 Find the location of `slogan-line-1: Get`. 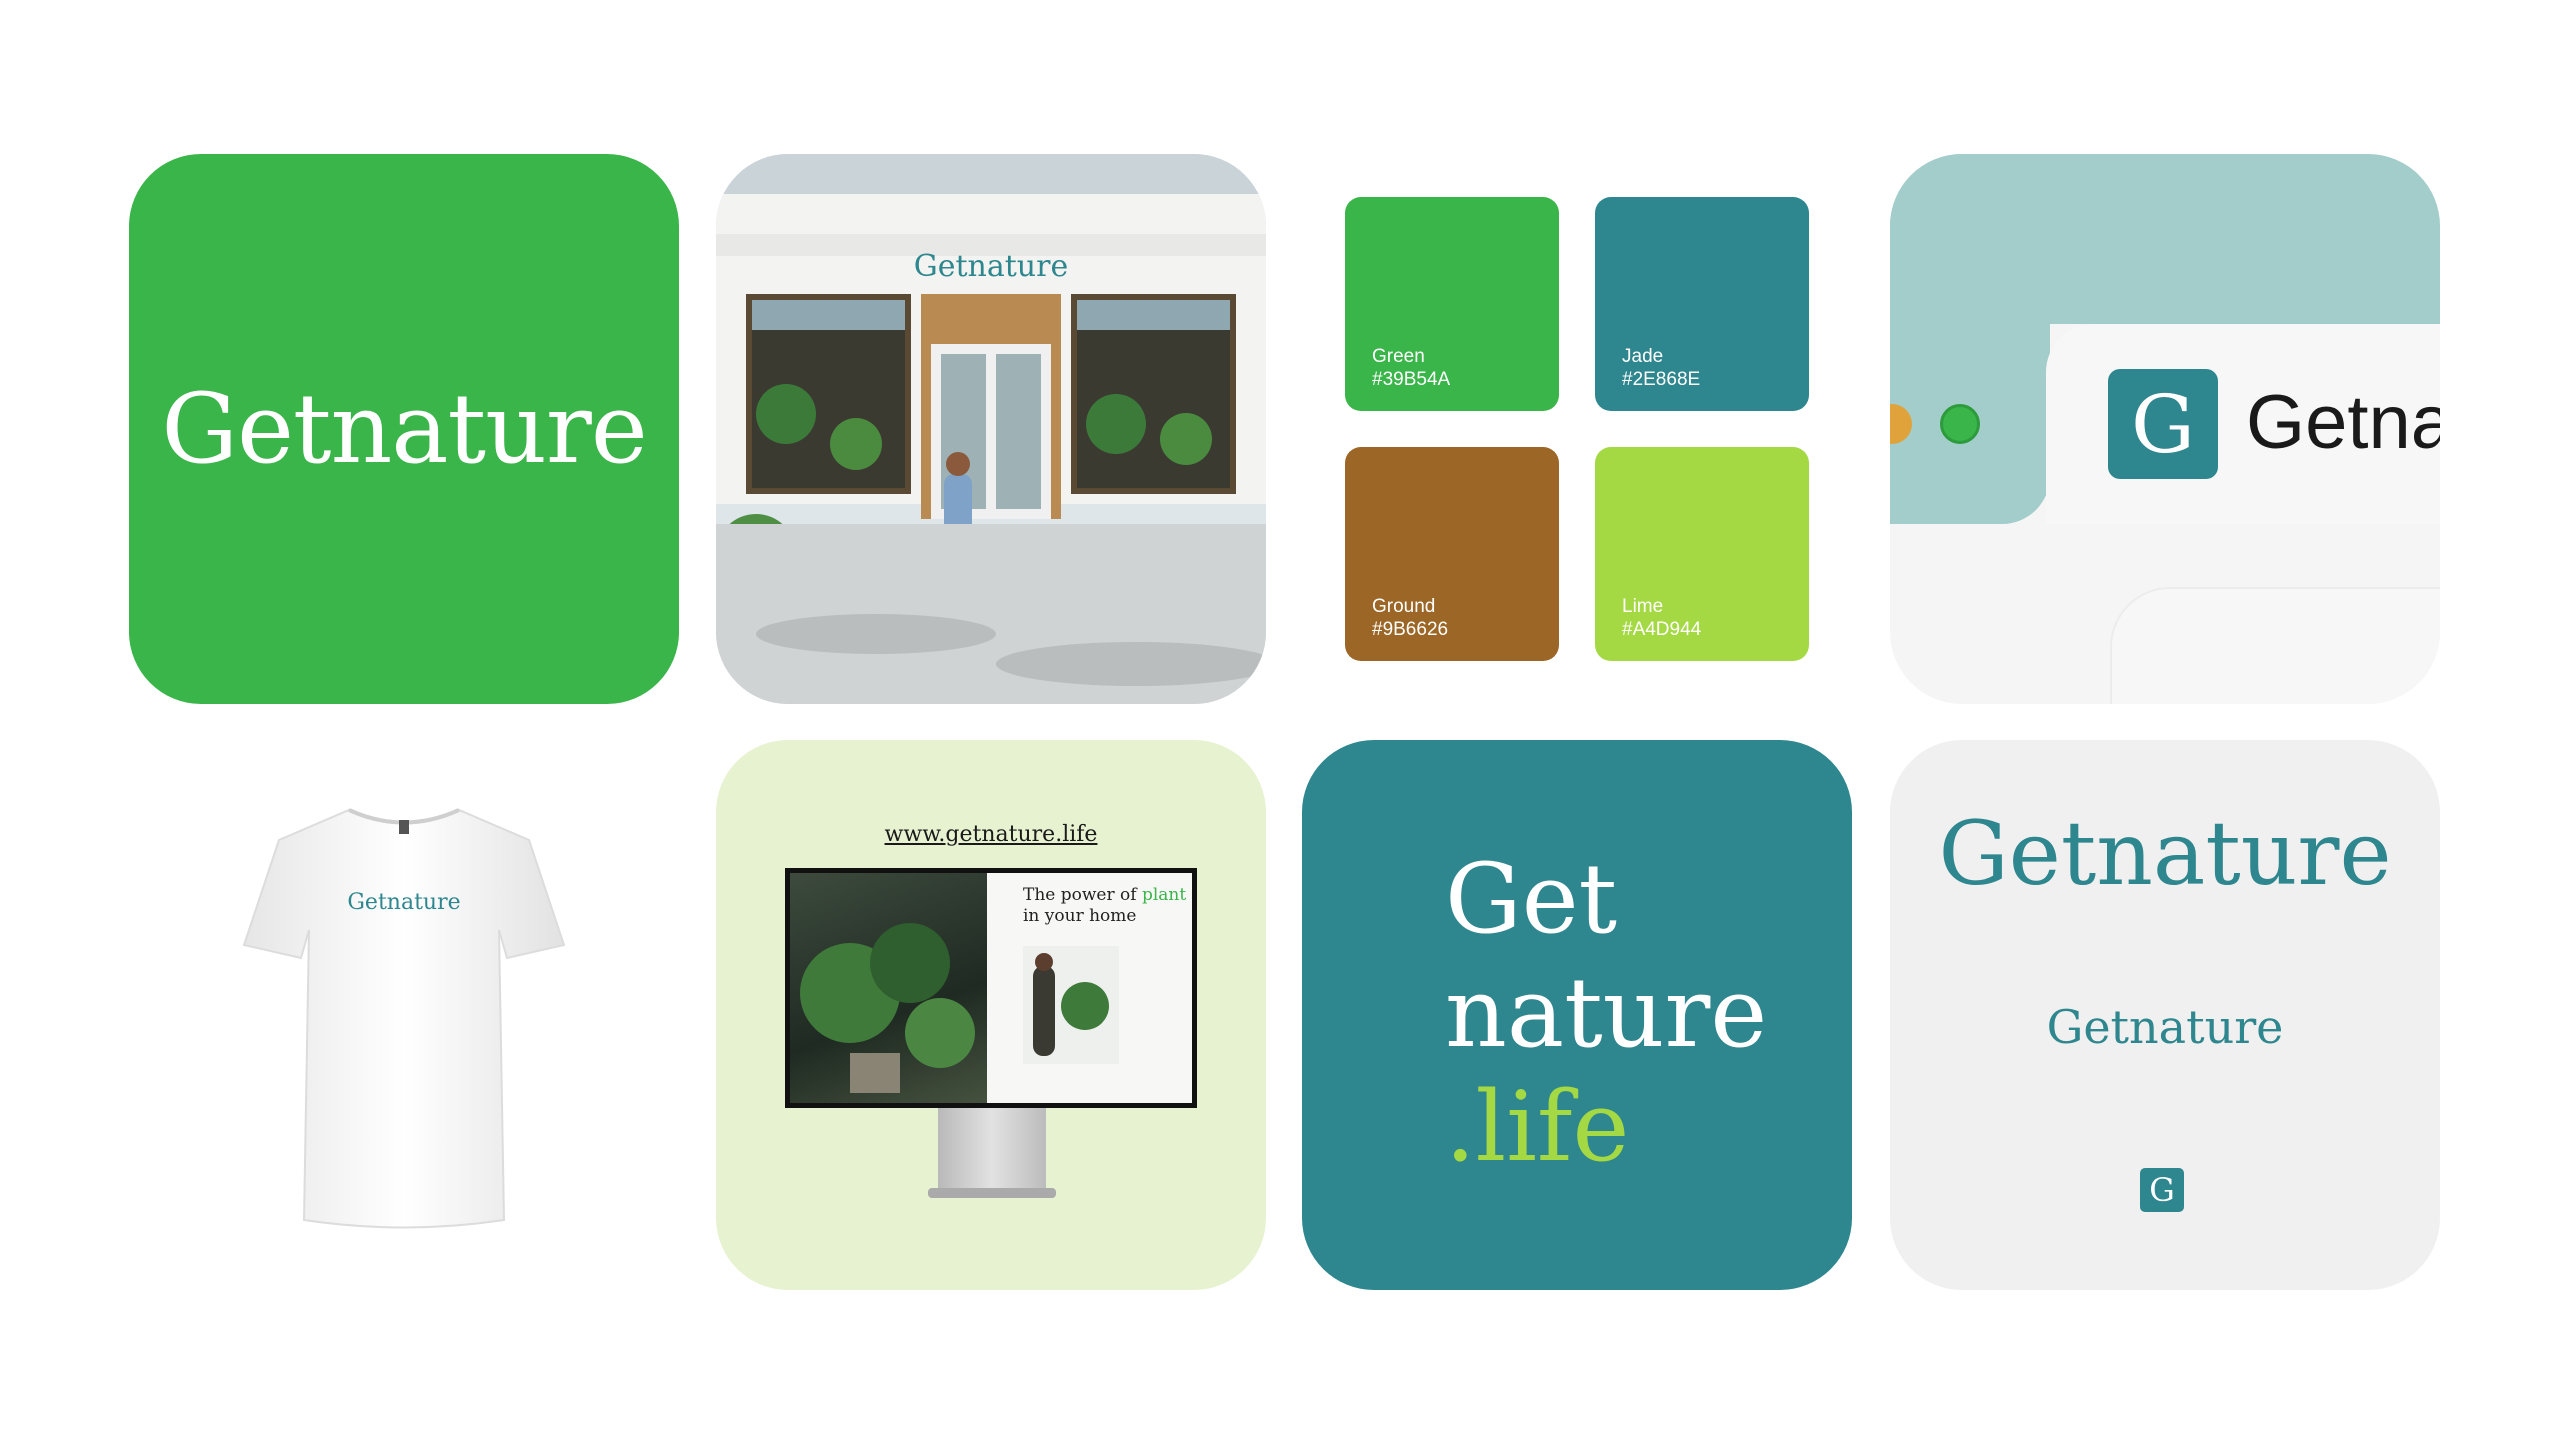

slogan-line-1: Get is located at coordinates (1531, 899).